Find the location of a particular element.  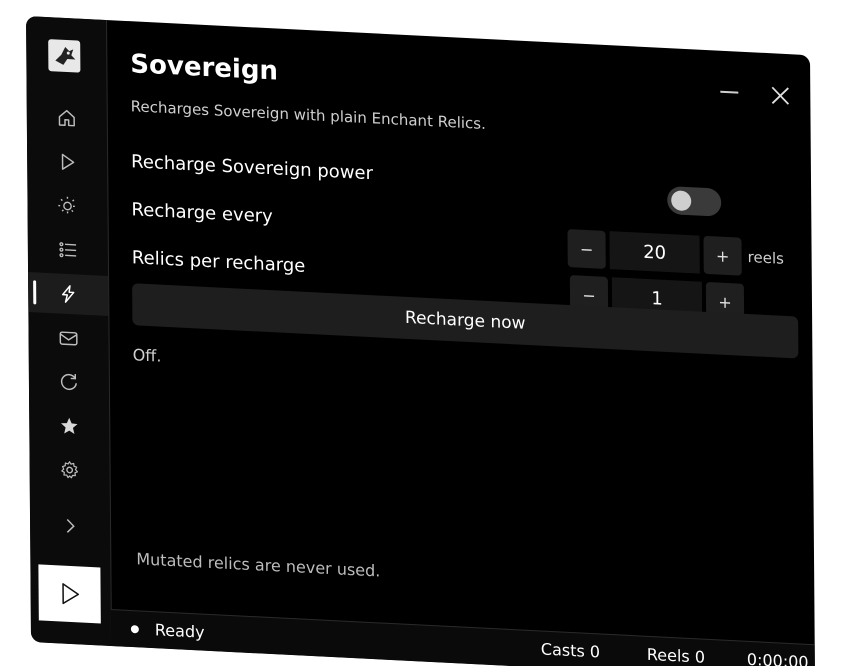

recharge-every-decrement-button: − is located at coordinates (586, 249).